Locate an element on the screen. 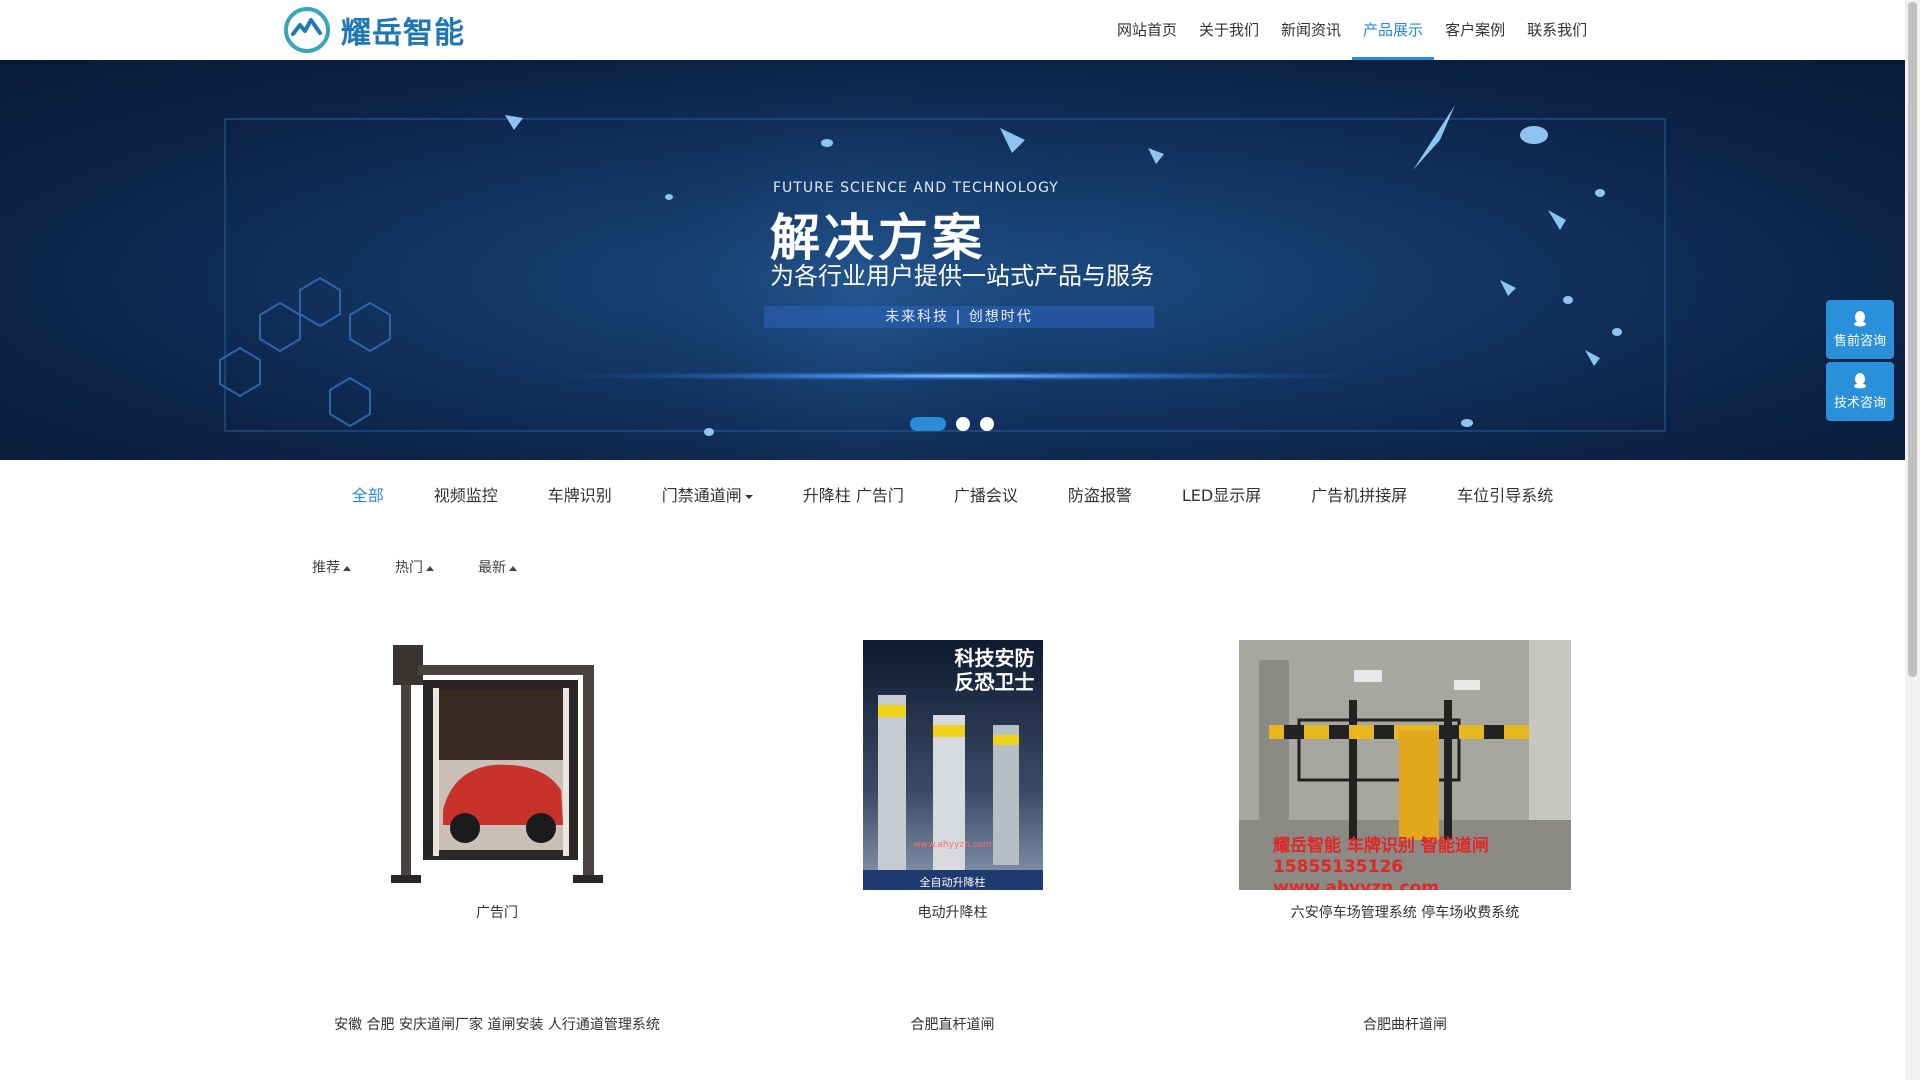  side-consult-panel: 售前咨询 技术咨询 is located at coordinates (1860, 362).